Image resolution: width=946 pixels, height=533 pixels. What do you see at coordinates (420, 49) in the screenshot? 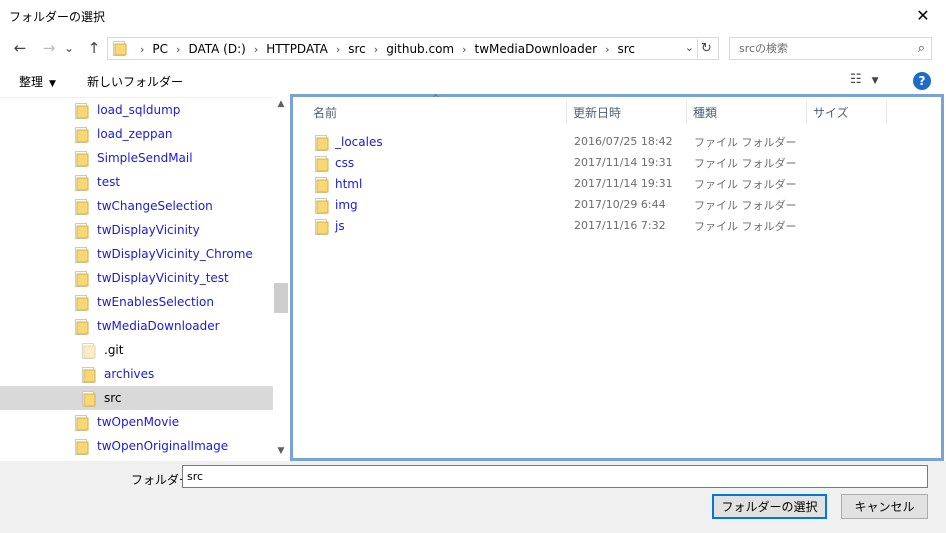
I see `breadcrumb-item: github.com` at bounding box center [420, 49].